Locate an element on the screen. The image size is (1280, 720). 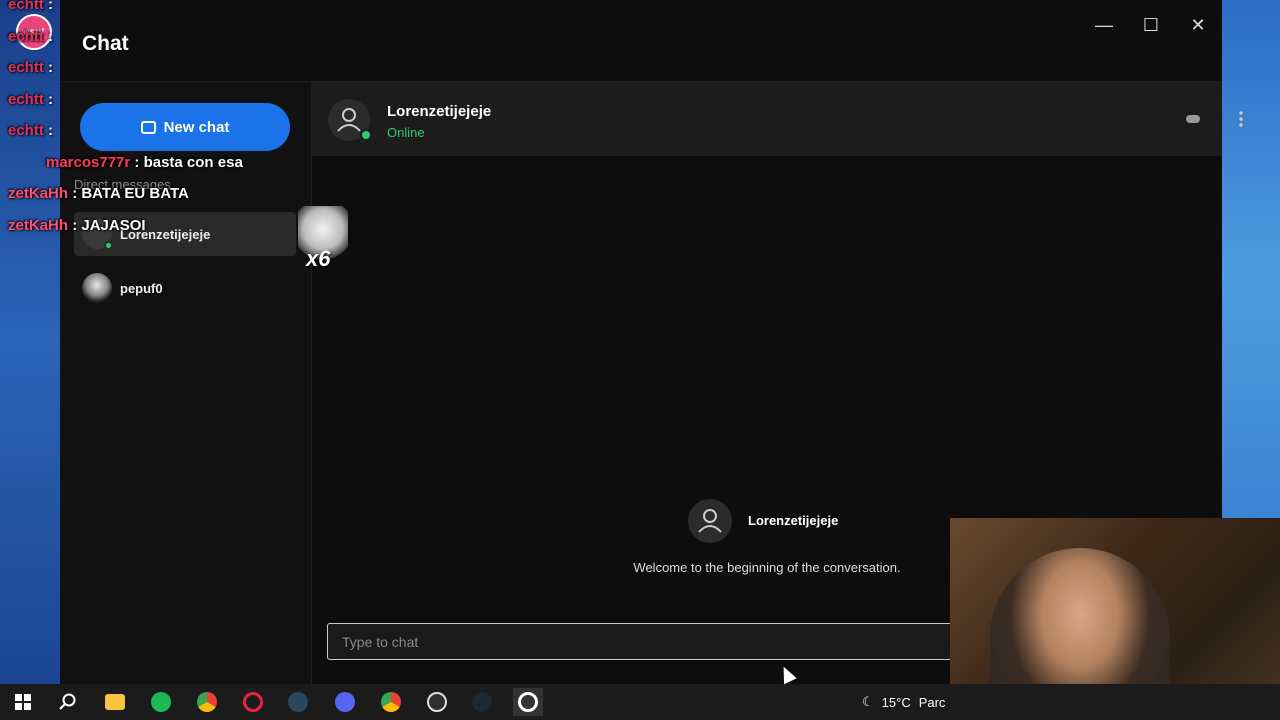
overlay-chat-line: marcos777r : basta con esa is located at coordinates (144, 162).